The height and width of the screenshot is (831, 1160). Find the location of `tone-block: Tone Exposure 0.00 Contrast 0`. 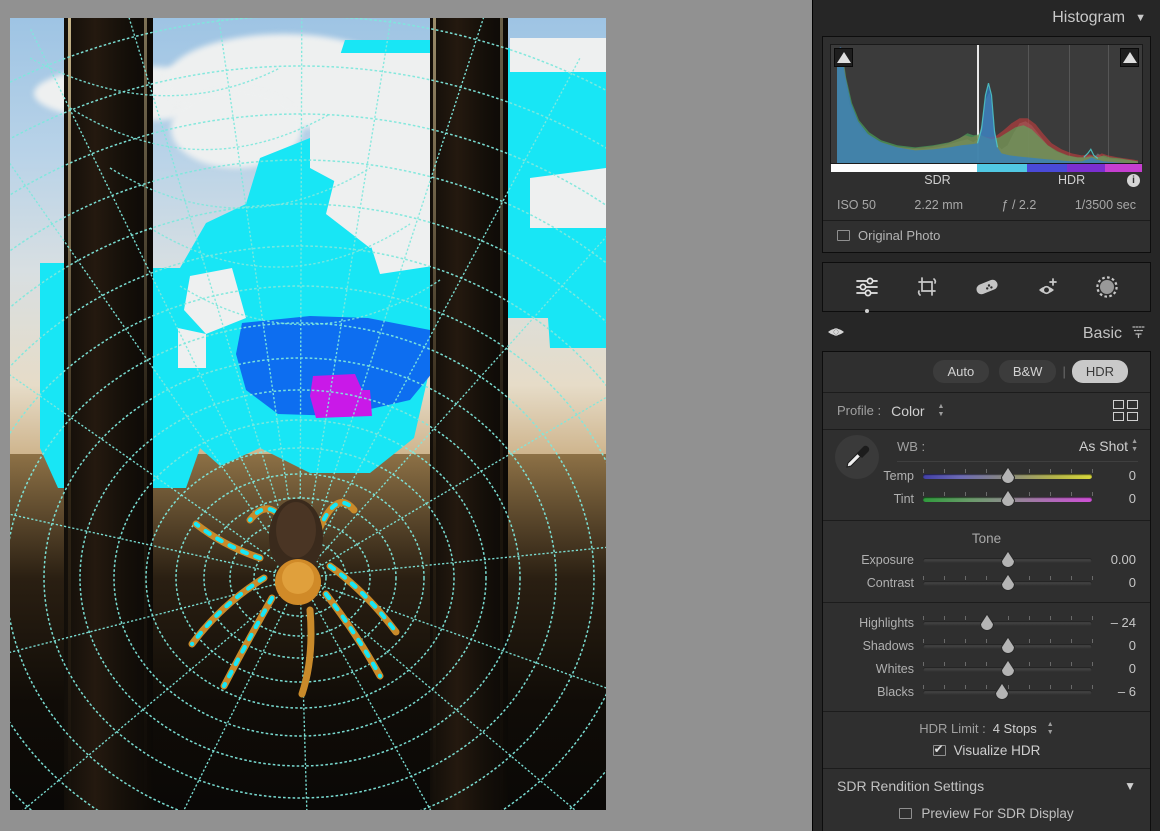

tone-block: Tone Exposure 0.00 Contrast 0 is located at coordinates (986, 562).